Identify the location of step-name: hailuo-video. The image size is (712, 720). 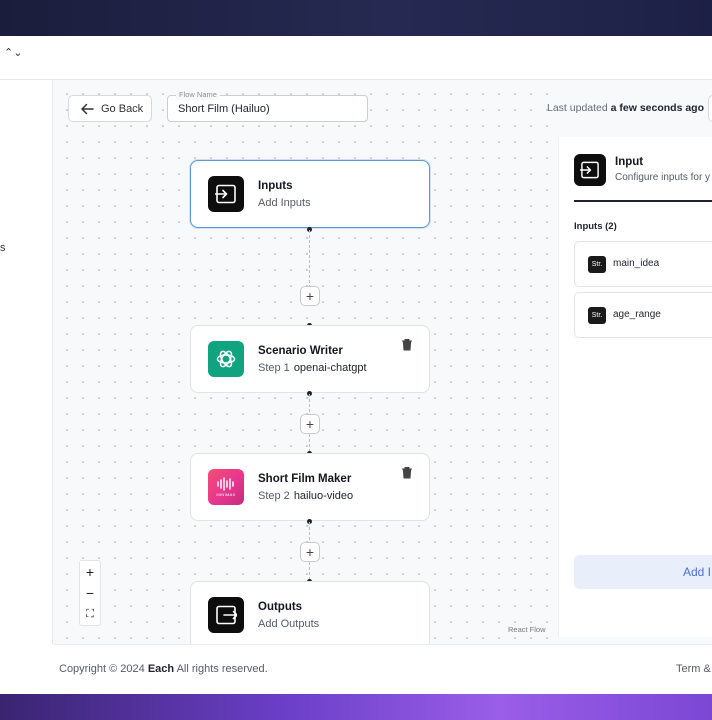
(323, 496).